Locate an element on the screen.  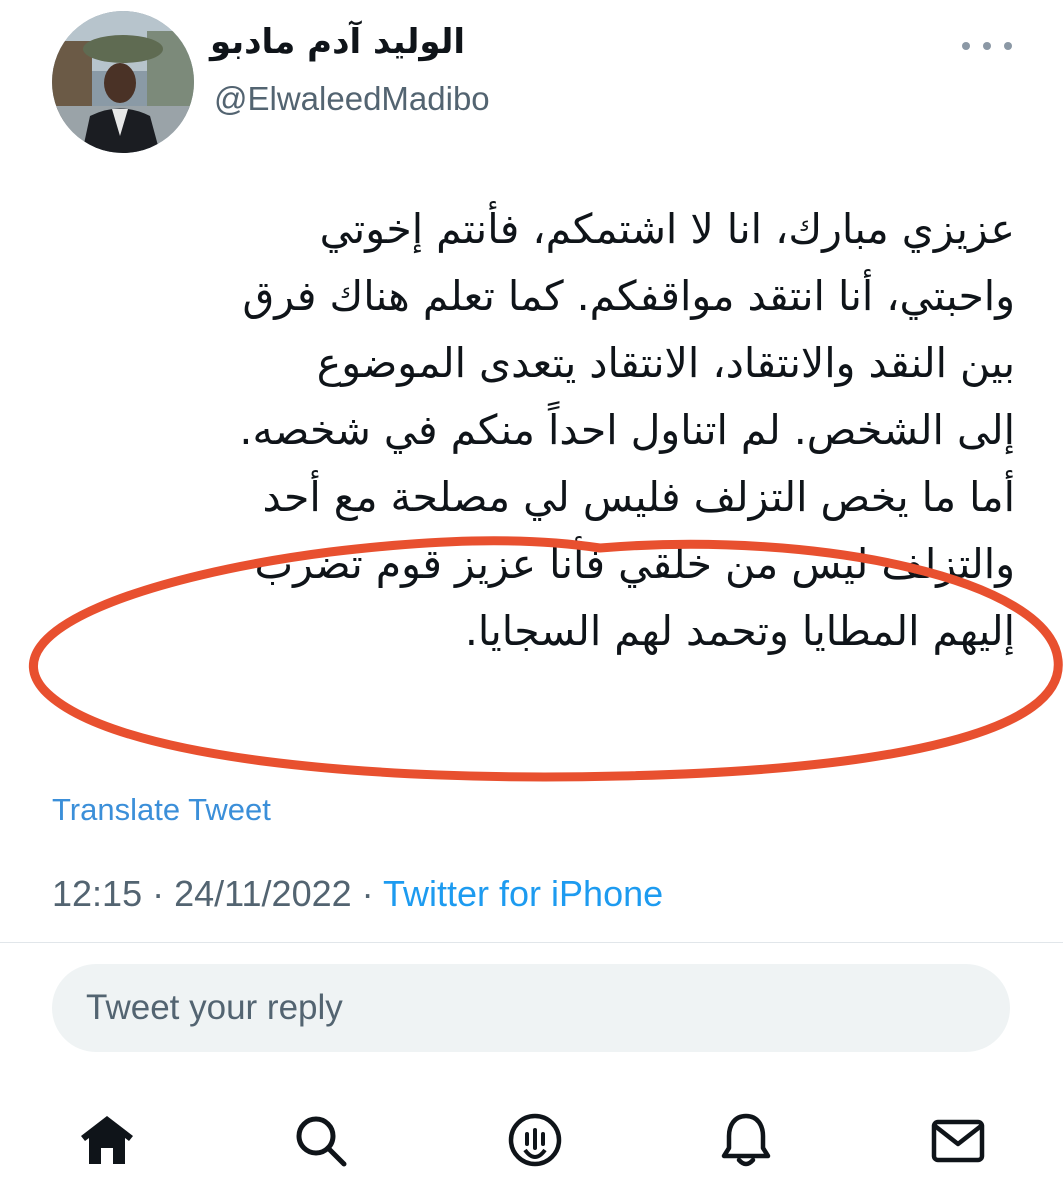
reply-input is located at coordinates (547, 1008).